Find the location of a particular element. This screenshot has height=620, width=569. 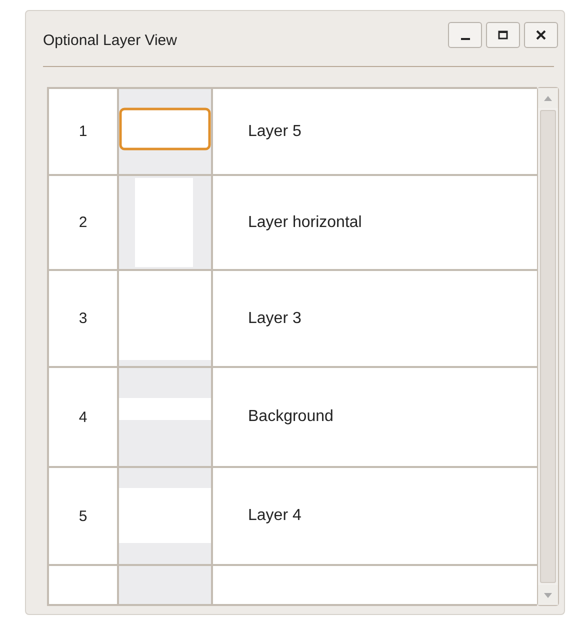

layer-number: 2 is located at coordinates (83, 222).